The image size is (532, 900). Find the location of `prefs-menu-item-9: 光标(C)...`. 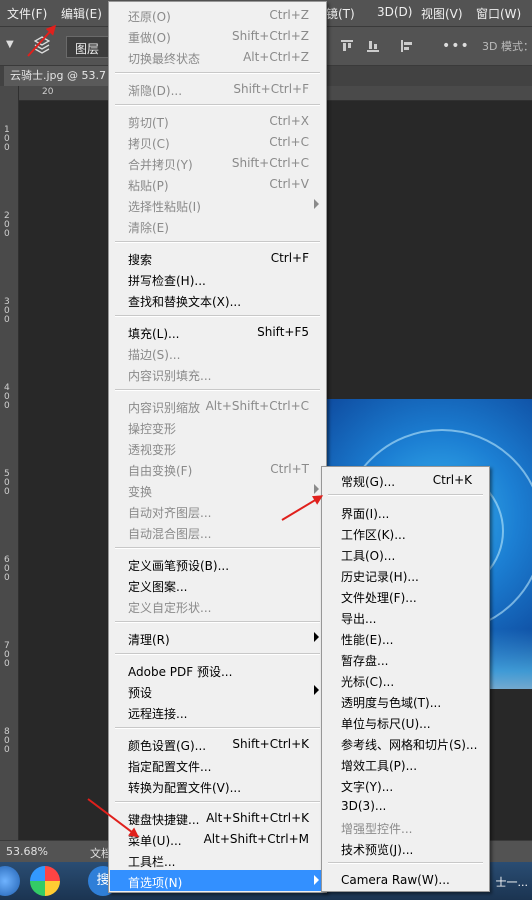

prefs-menu-item-9: 光标(C)... is located at coordinates (405, 679).